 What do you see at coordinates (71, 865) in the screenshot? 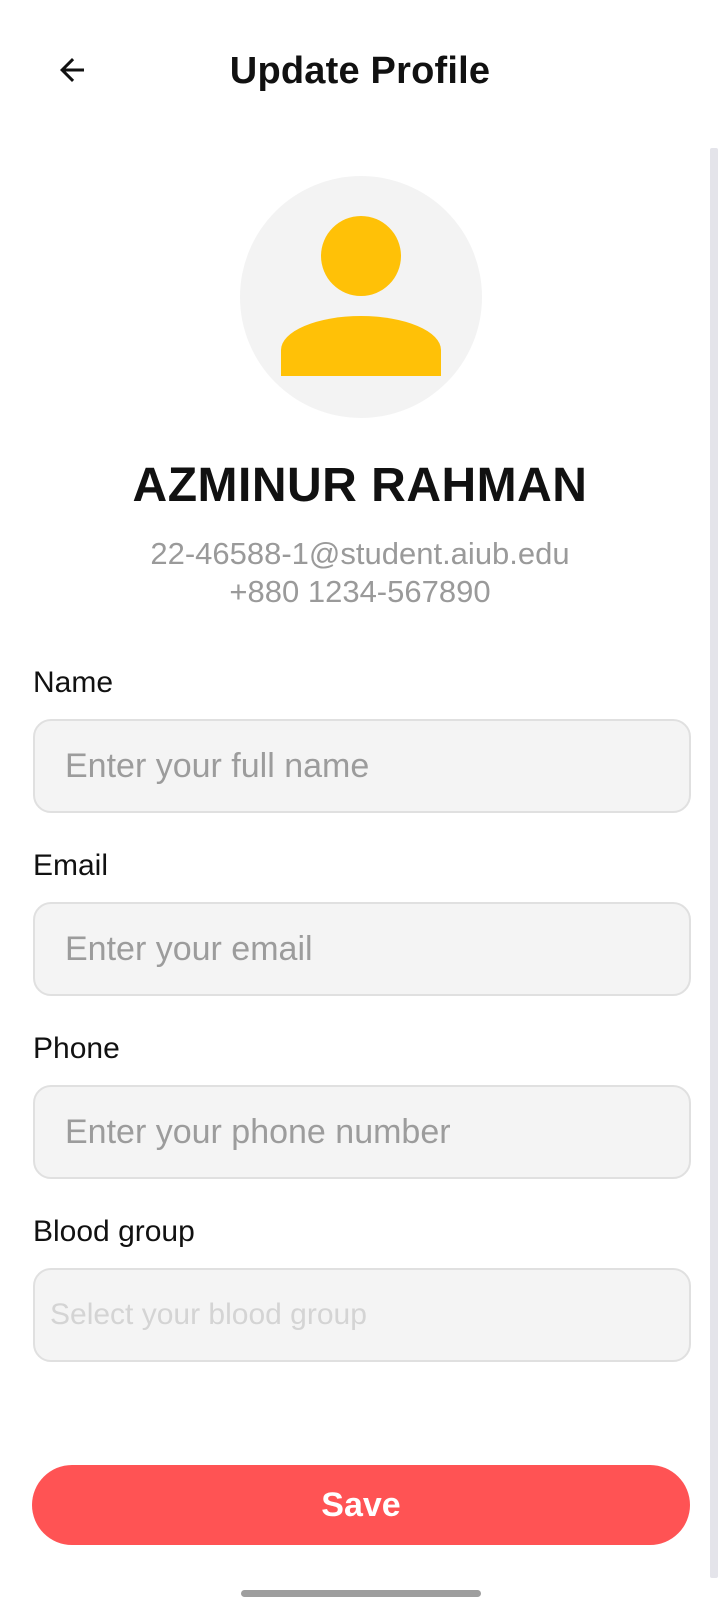
I see `email-label: Email` at bounding box center [71, 865].